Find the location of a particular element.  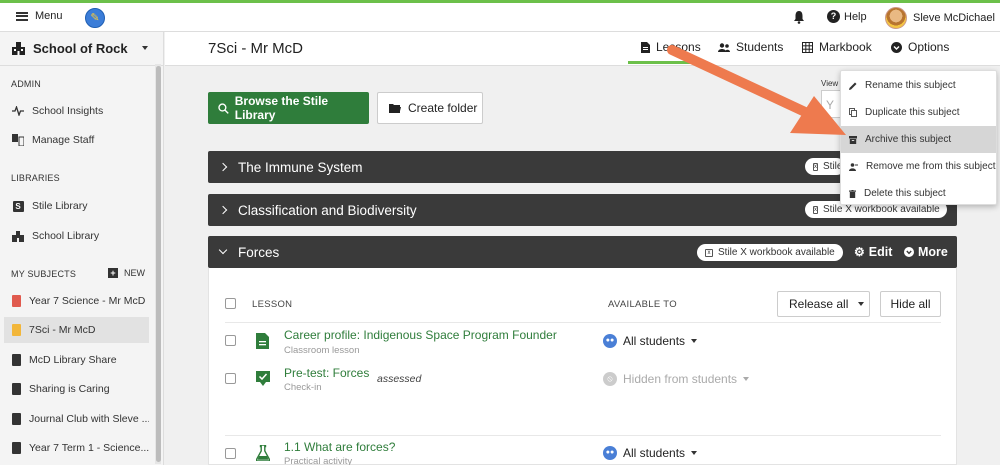

sidebar-item-subject: Year 7 Science - Mr McD is located at coordinates (76, 301).